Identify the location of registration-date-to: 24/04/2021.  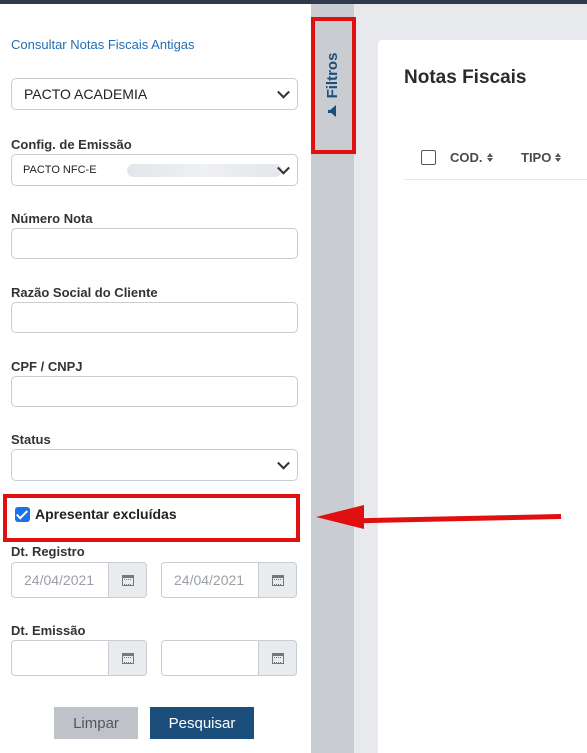
(229, 580).